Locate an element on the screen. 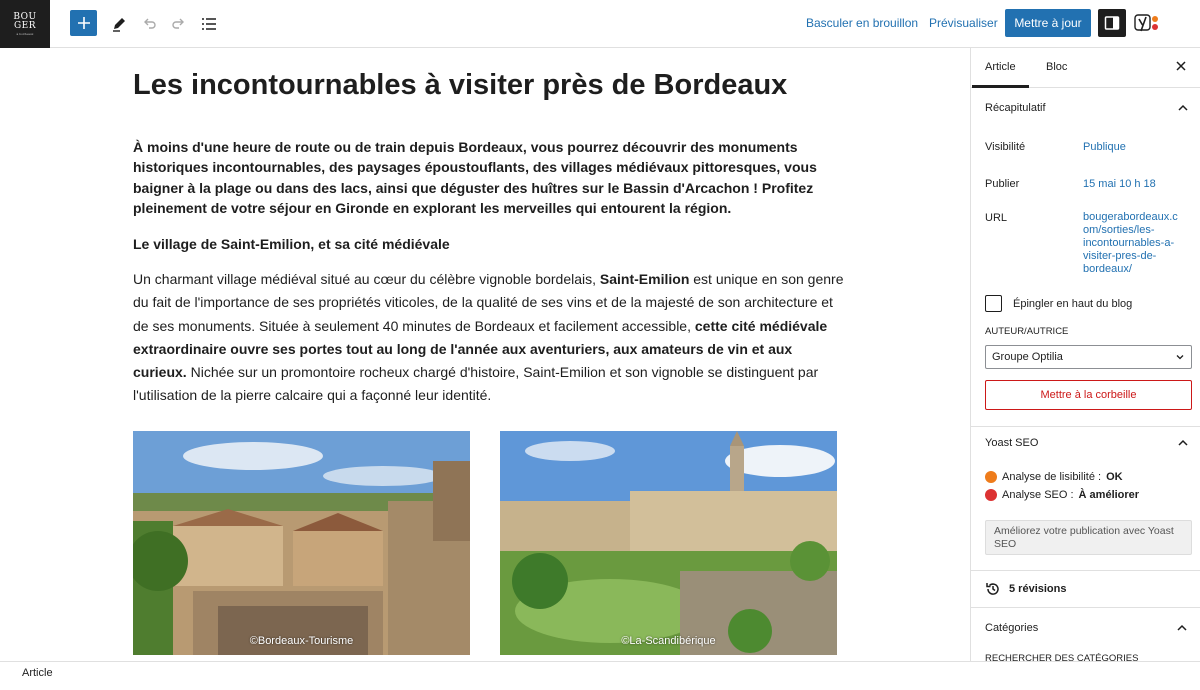 The image size is (1200, 690). switch-to-draft-button: Basculer en brouillon is located at coordinates (862, 23).